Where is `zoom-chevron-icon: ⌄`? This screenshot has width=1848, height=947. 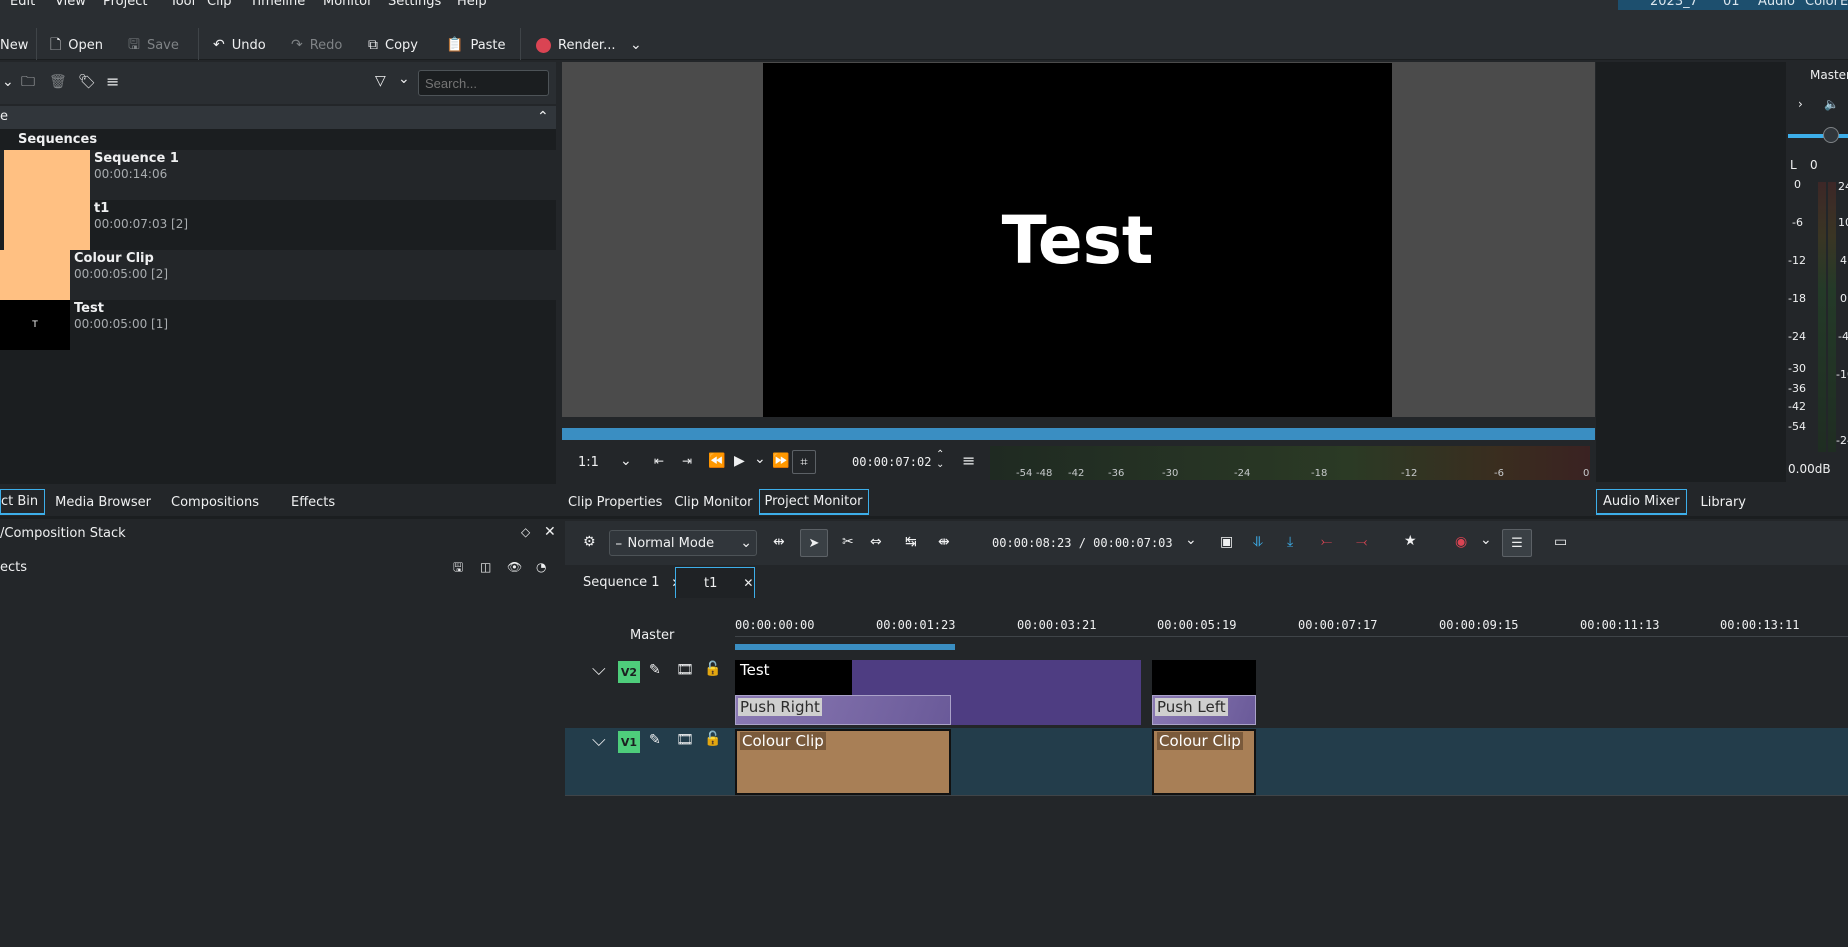 zoom-chevron-icon: ⌄ is located at coordinates (626, 461).